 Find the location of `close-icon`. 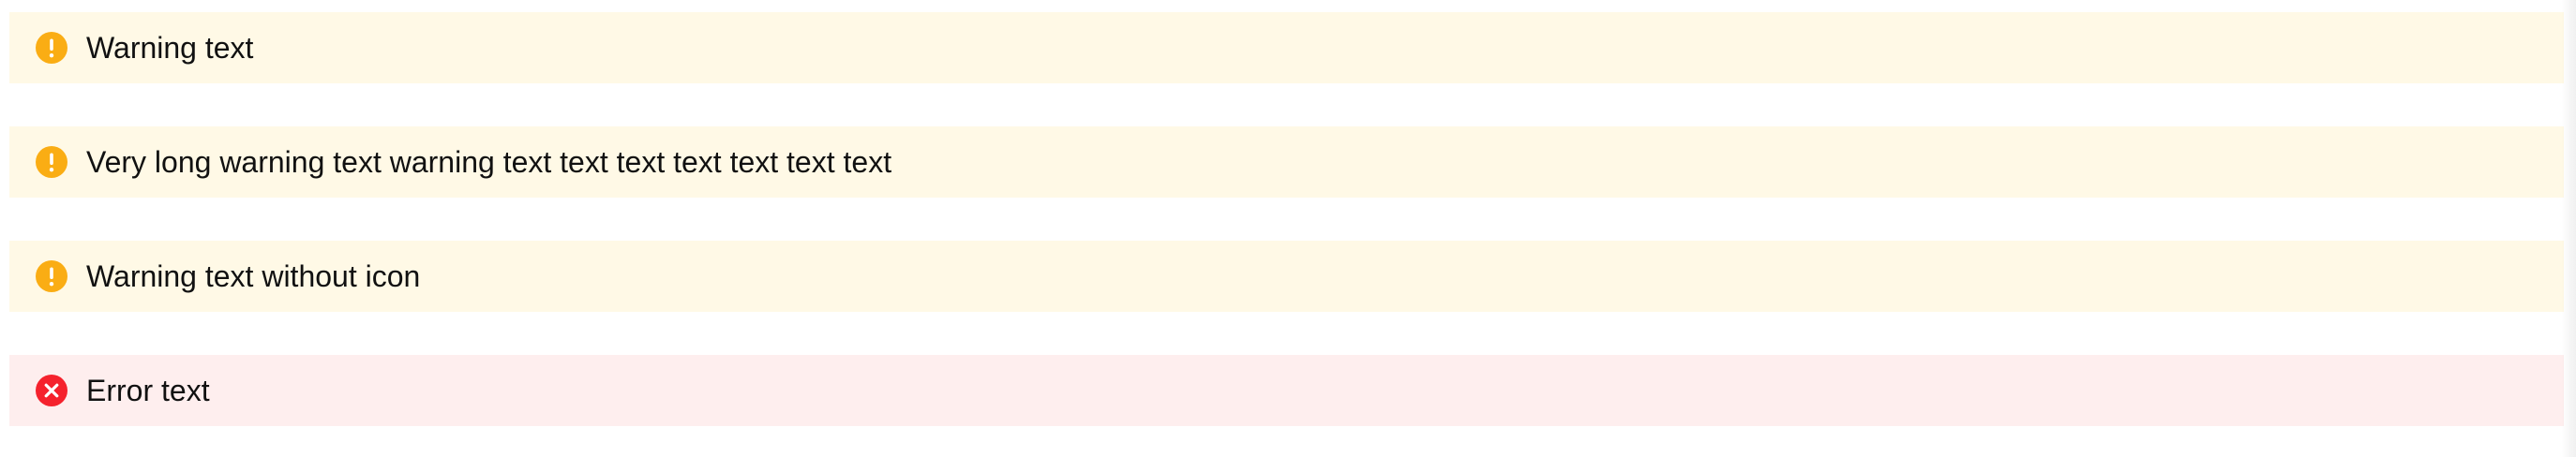

close-icon is located at coordinates (51, 390).